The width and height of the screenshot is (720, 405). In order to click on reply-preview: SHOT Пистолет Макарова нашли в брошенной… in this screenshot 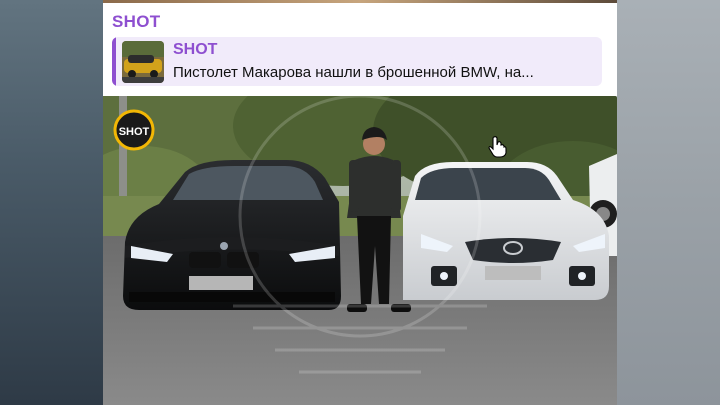, I will do `click(357, 61)`.